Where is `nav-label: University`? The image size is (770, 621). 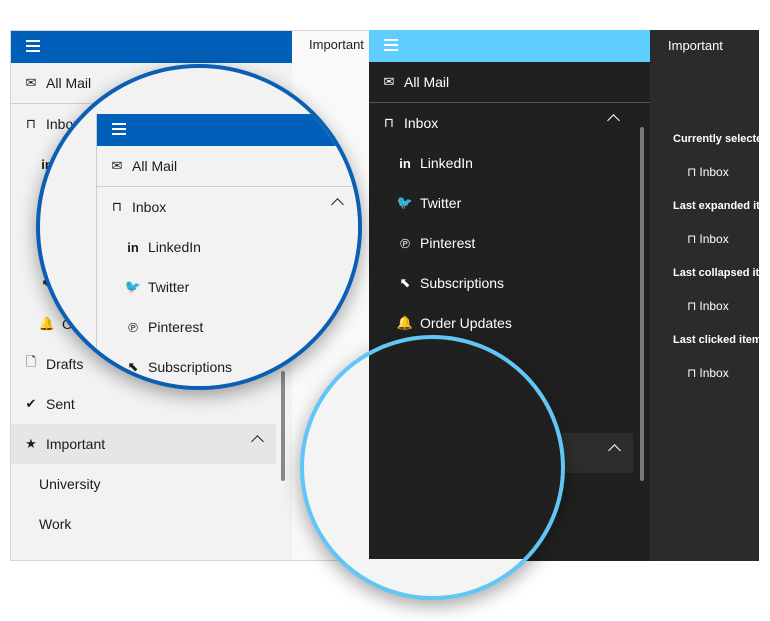 nav-label: University is located at coordinates (70, 484).